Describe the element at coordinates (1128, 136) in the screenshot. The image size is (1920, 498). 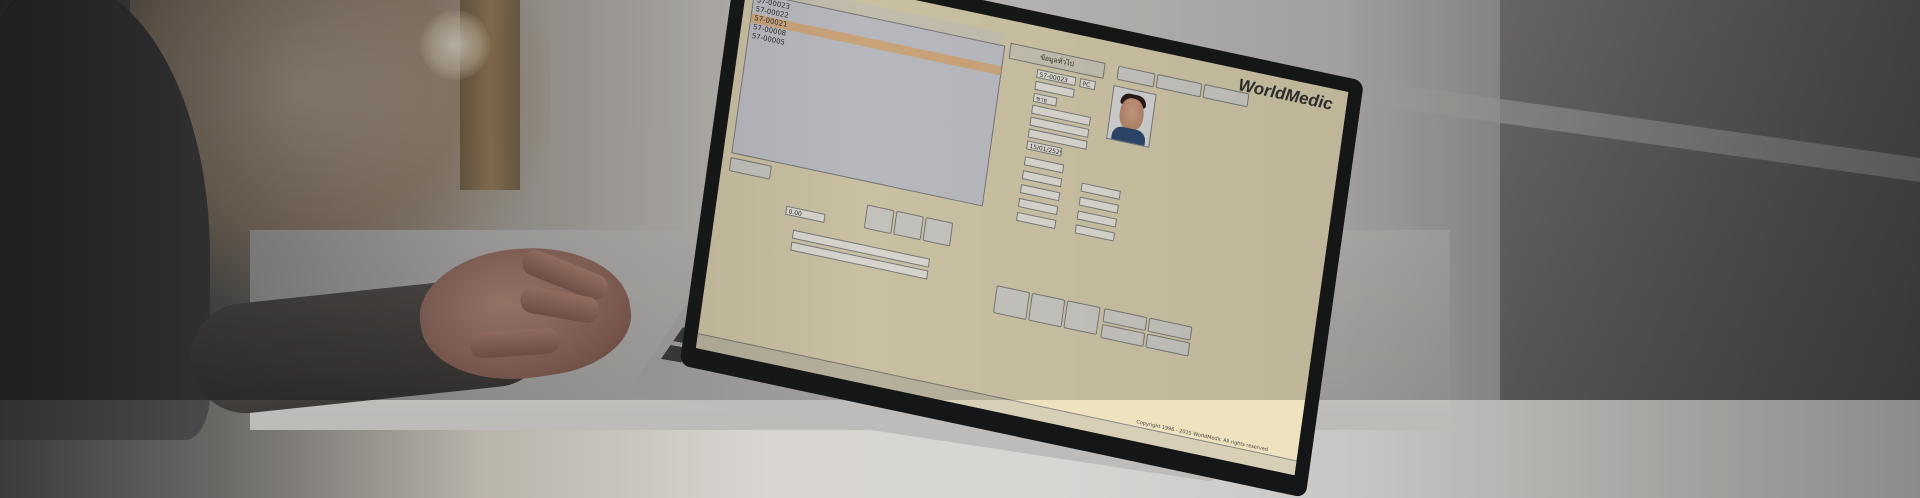
I see `photo-shirt` at that location.